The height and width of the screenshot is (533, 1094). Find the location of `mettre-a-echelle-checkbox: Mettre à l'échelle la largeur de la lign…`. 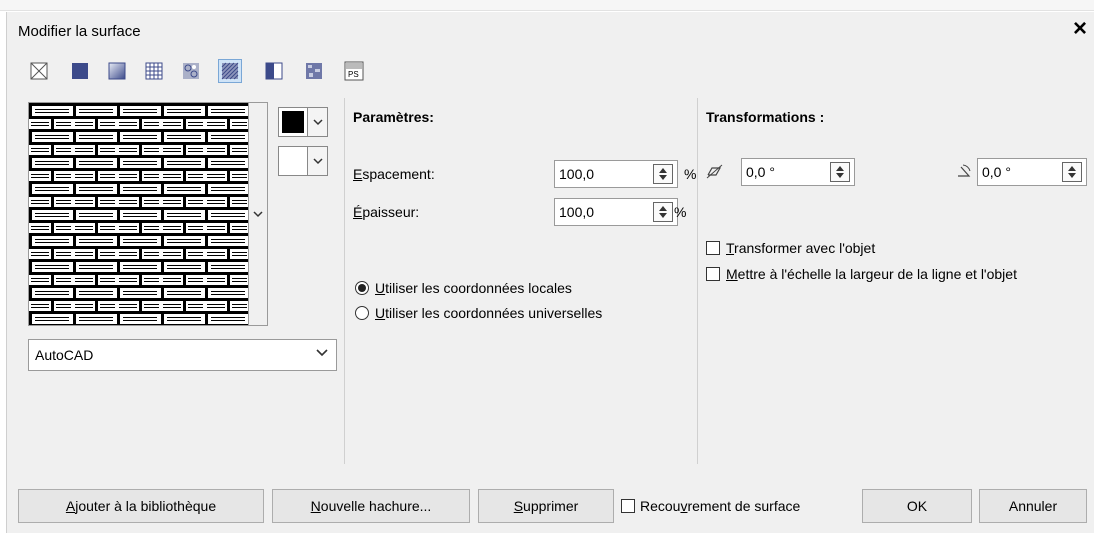

mettre-a-echelle-checkbox: Mettre à l'échelle la largeur de la lign… is located at coordinates (861, 274).